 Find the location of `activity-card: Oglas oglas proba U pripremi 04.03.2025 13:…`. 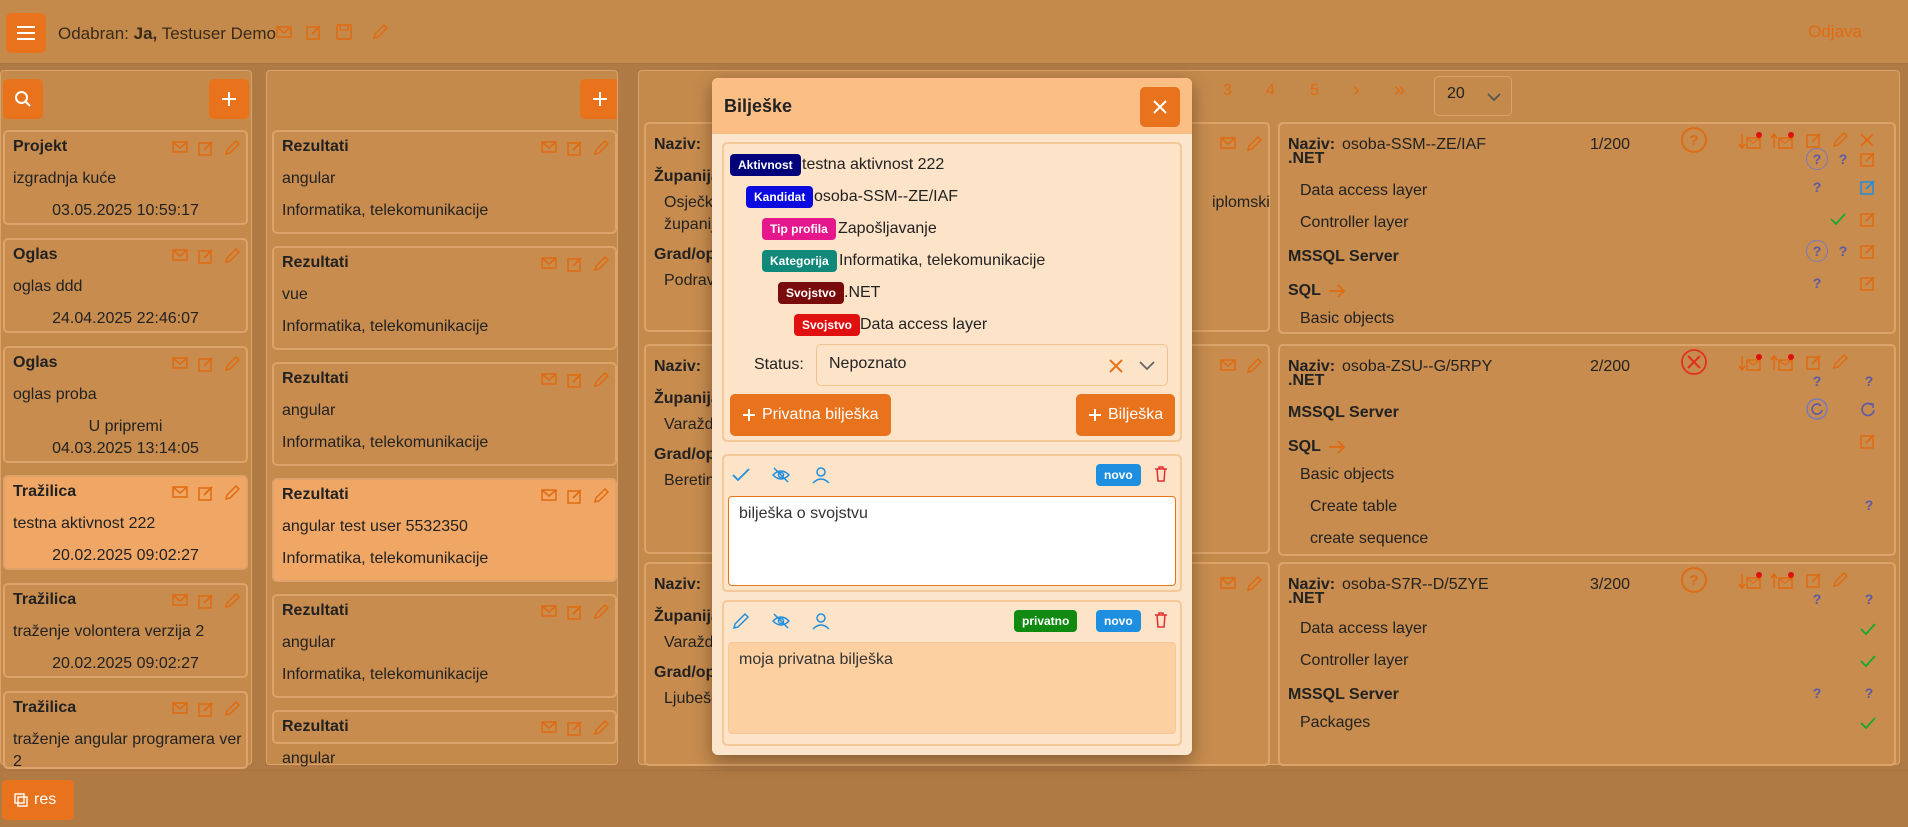

activity-card: Oglas oglas proba U pripremi 04.03.2025 13:… is located at coordinates (125, 404).